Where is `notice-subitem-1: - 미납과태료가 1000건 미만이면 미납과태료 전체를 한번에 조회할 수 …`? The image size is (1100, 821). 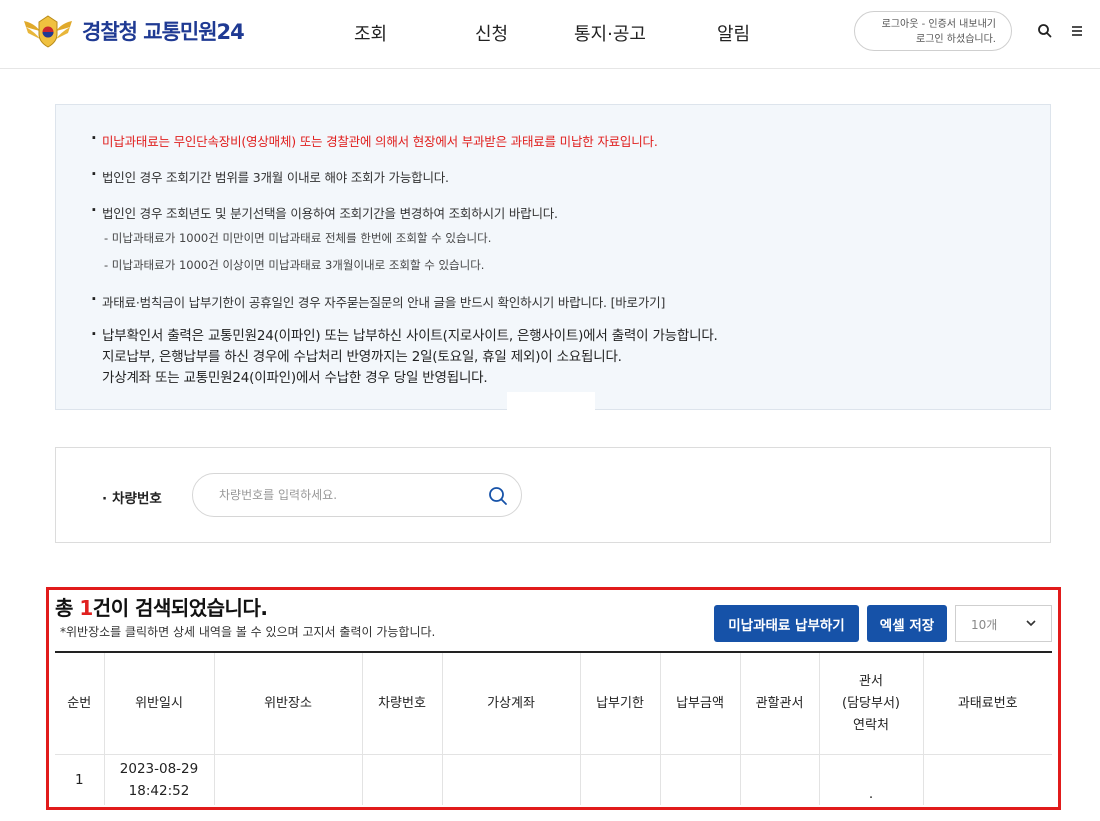
notice-subitem-1: - 미납과태료가 1000건 미만이면 미납과태료 전체를 한번에 조회할 수 … is located at coordinates (298, 238).